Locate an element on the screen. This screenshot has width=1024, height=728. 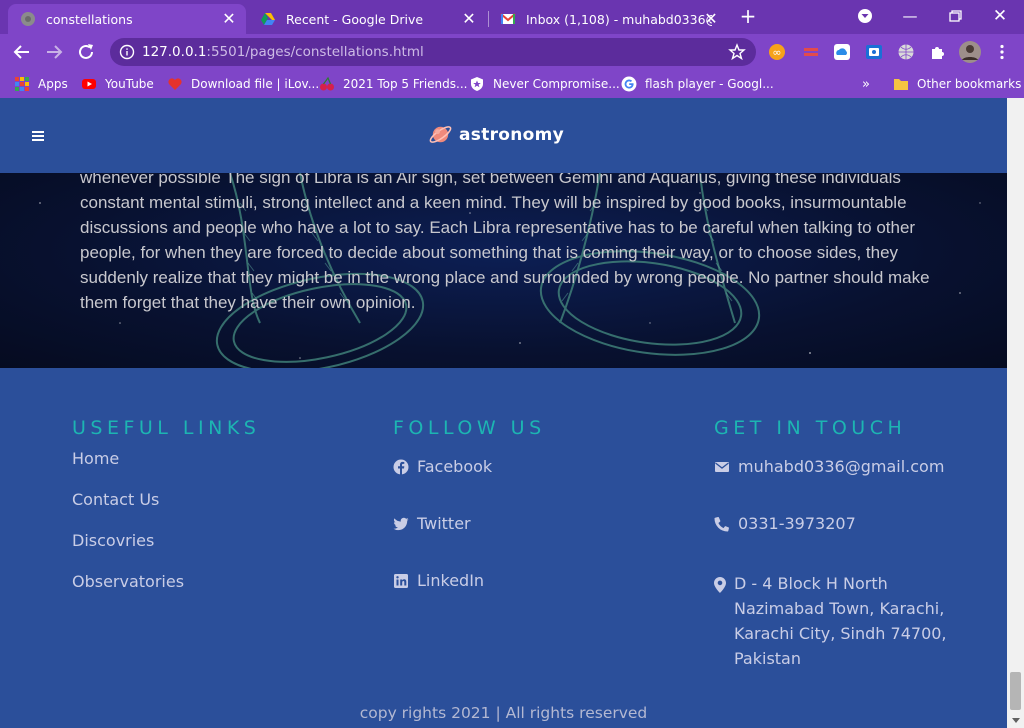
profile-avatar is located at coordinates (970, 52).